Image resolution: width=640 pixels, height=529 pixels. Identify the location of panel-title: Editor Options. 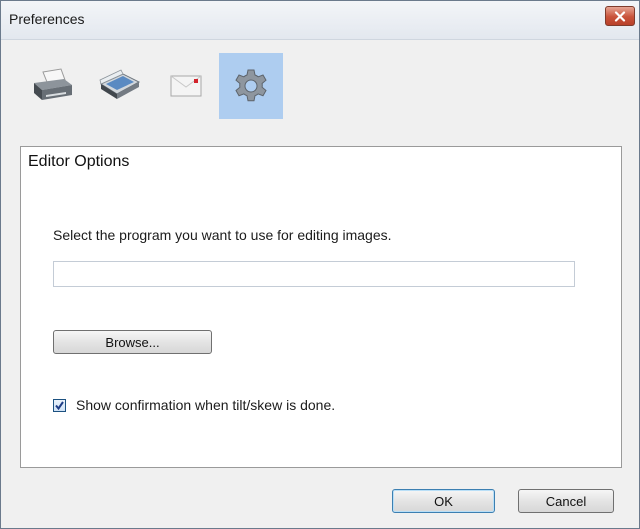
(79, 161).